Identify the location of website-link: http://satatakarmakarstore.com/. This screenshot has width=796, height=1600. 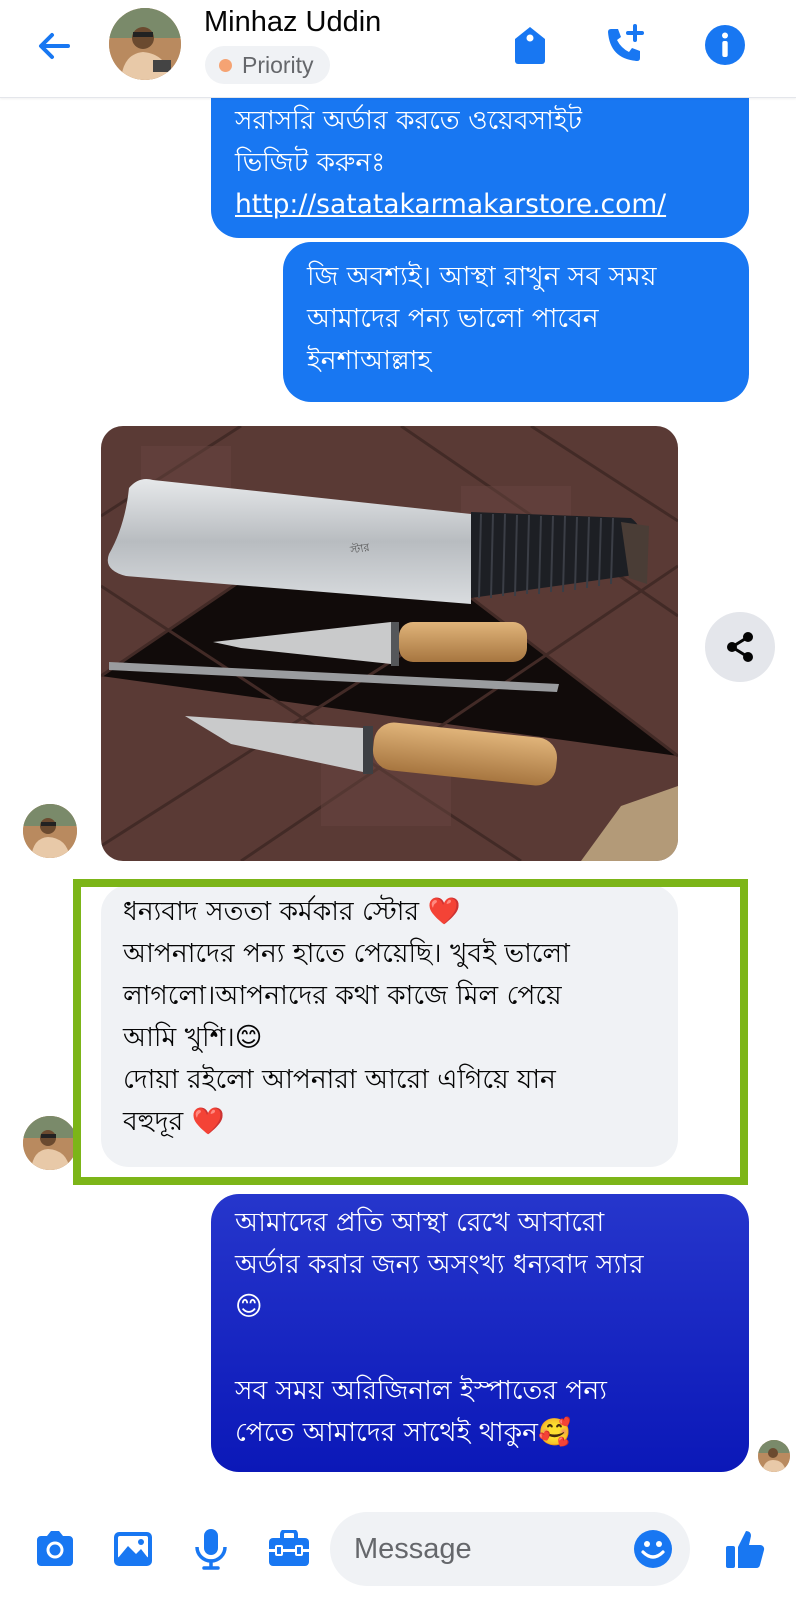
(450, 204).